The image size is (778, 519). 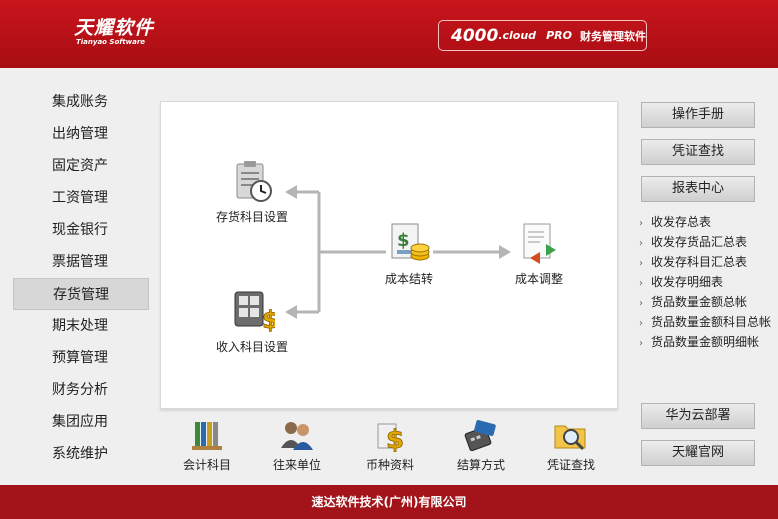 I want to click on report-link: › 货品数量金额明细帐, so click(x=707, y=342).